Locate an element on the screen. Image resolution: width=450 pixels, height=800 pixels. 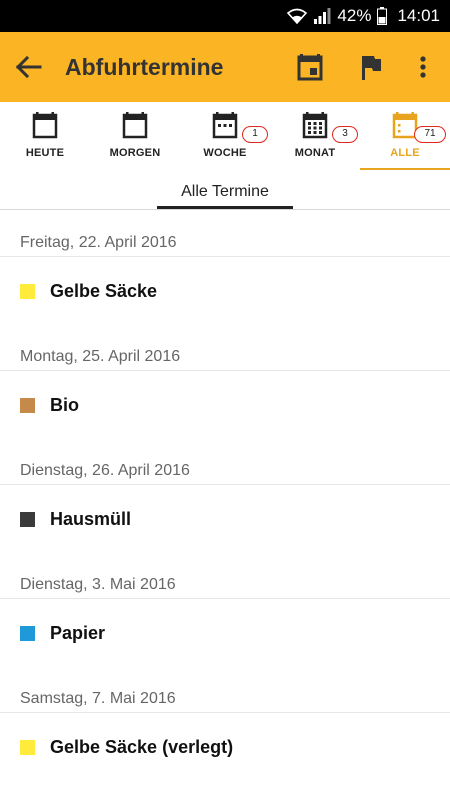
date-group: Dienstag, 3. Mai 2016 Papier is located at coordinates (225, 610).